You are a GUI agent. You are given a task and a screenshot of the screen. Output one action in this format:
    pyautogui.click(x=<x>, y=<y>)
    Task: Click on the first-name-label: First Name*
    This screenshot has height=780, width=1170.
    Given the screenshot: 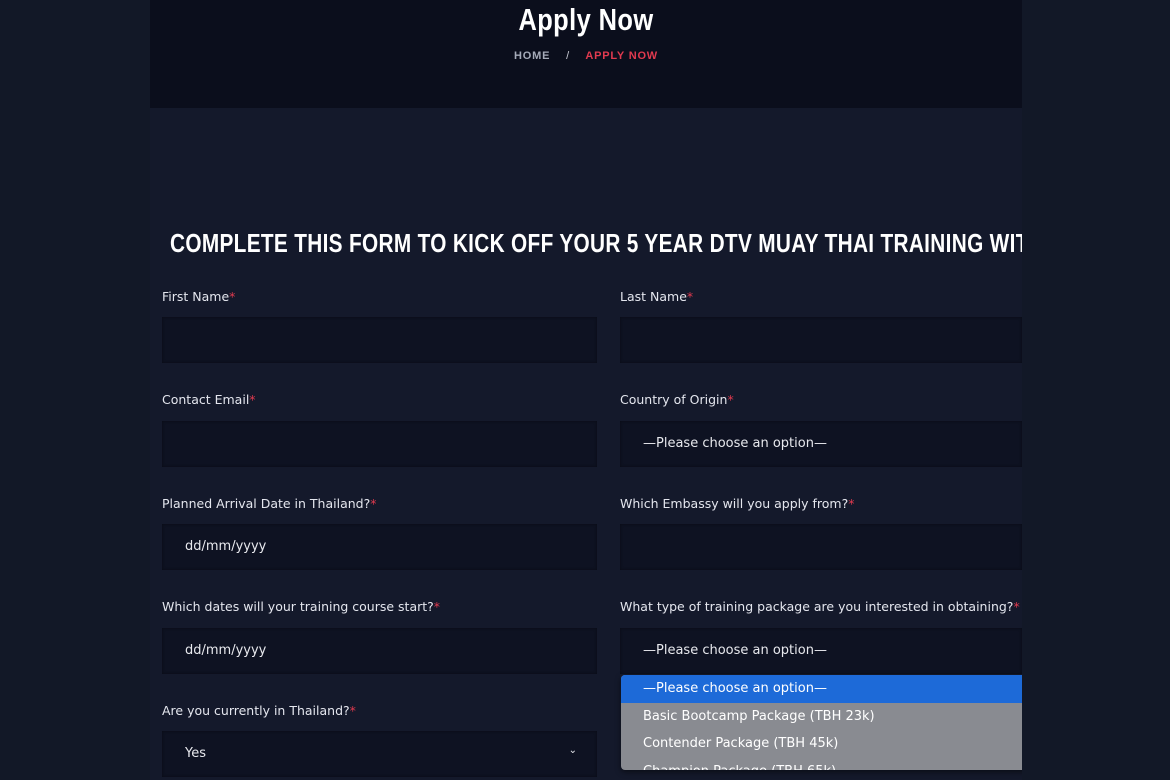 What is the action you would take?
    pyautogui.click(x=198, y=296)
    